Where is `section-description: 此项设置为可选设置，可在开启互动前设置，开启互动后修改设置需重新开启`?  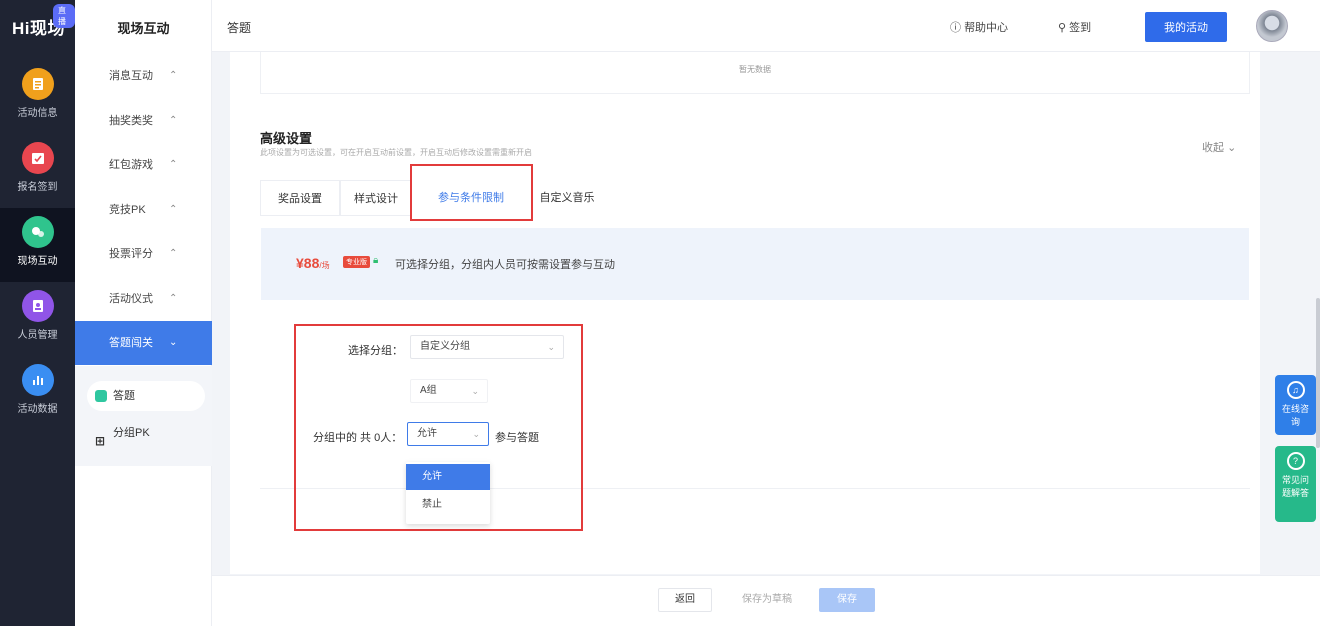 section-description: 此项设置为可选设置，可在开启互动前设置，开启互动后修改设置需重新开启 is located at coordinates (396, 152).